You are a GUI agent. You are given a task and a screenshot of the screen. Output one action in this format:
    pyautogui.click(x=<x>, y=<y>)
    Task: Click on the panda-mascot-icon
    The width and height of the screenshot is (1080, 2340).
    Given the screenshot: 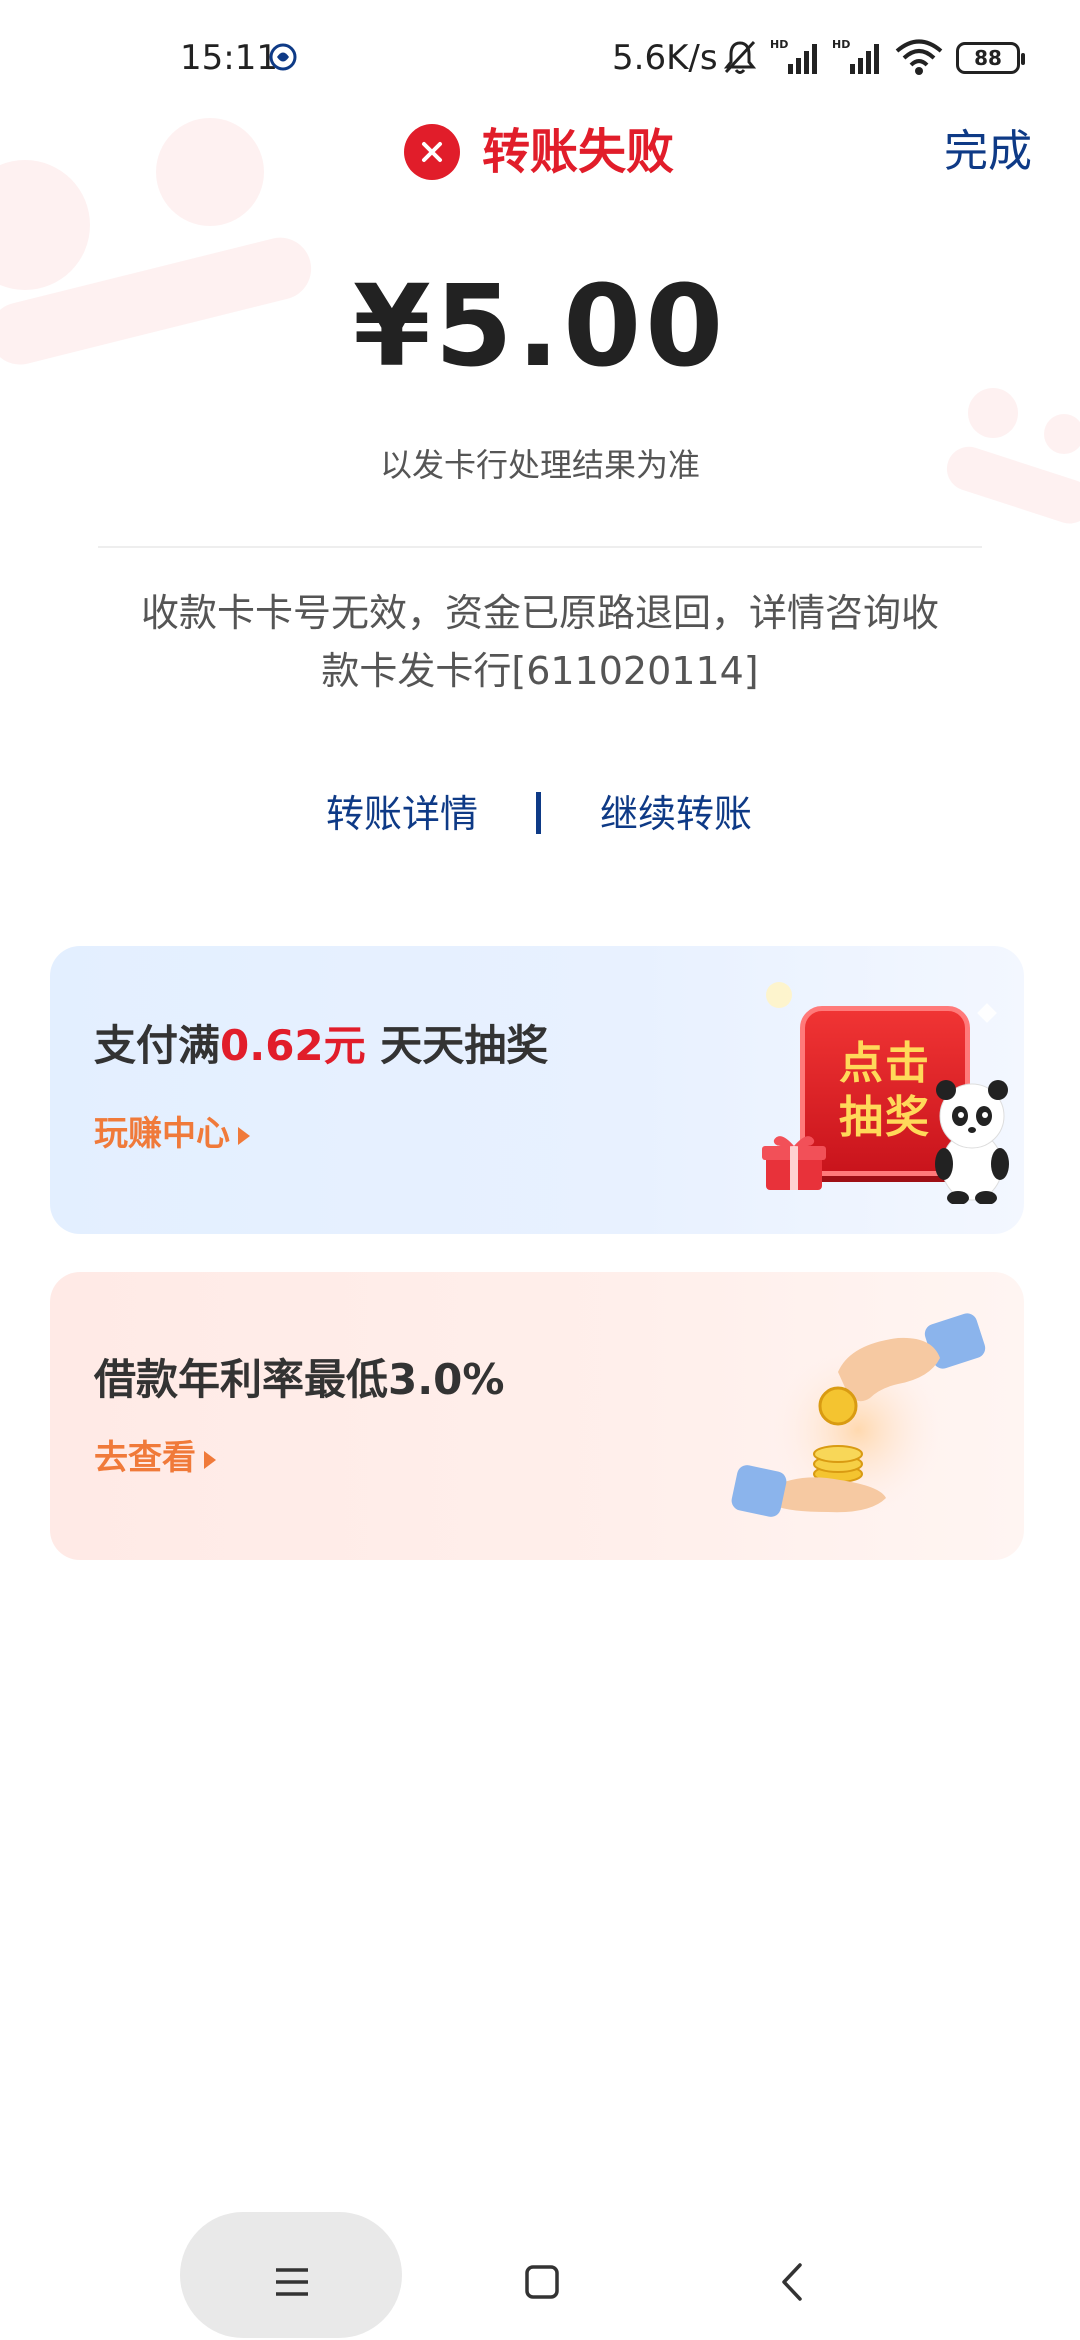 What is the action you would take?
    pyautogui.click(x=972, y=1142)
    